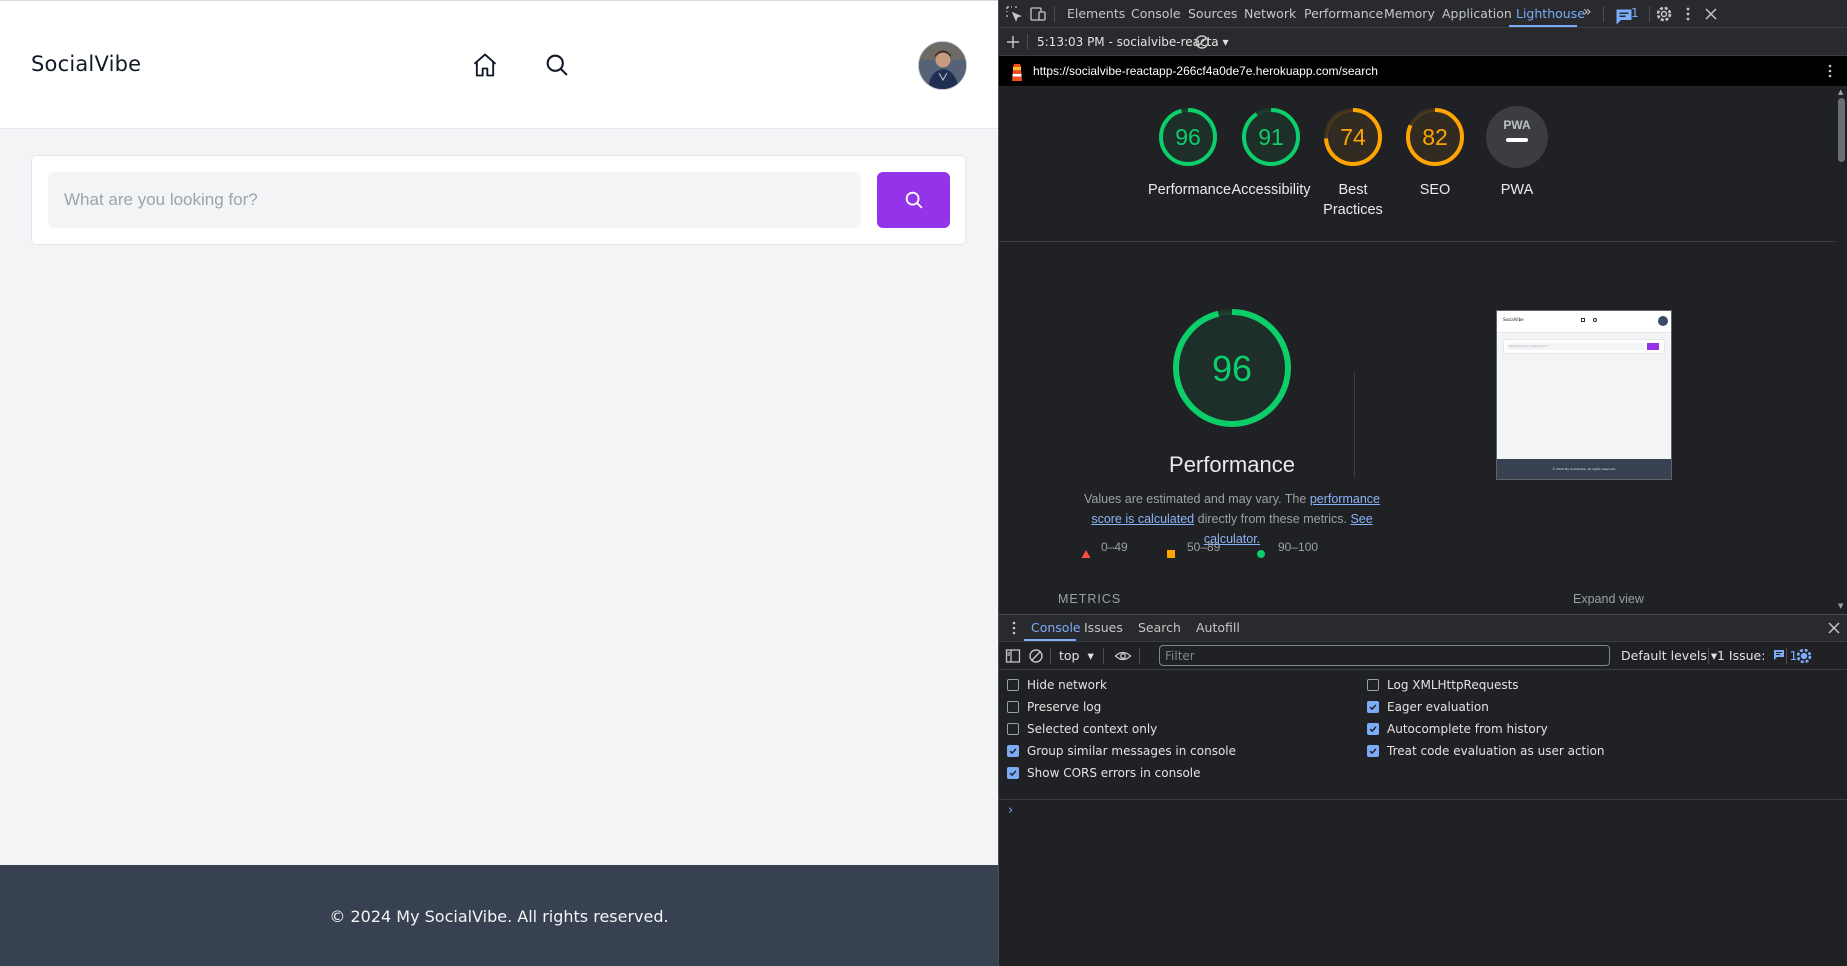  I want to click on brand-logo-text: SocialVibe, so click(86, 64).